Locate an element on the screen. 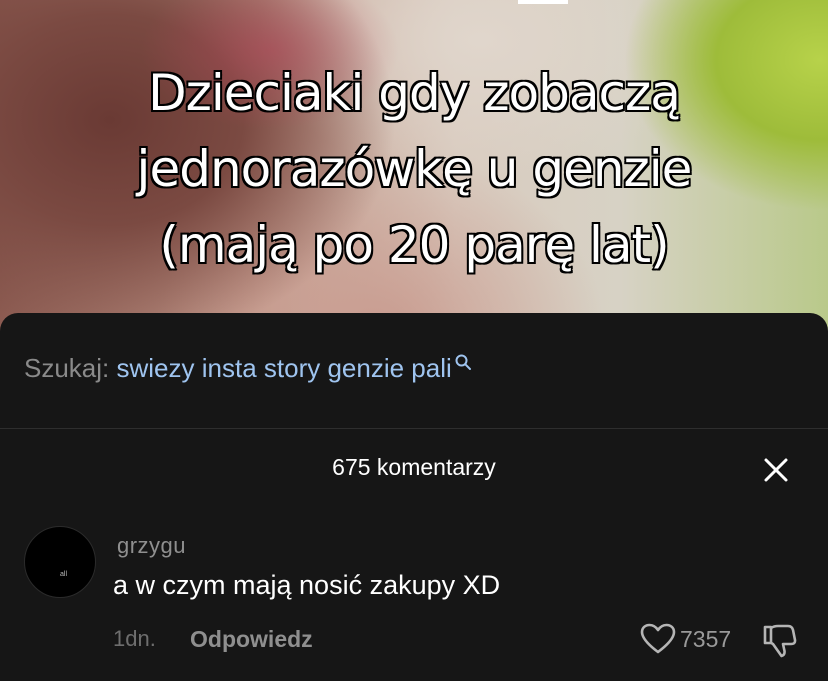 This screenshot has width=828, height=681. search-query-link: swiezy insta story genzie pali is located at coordinates (284, 368).